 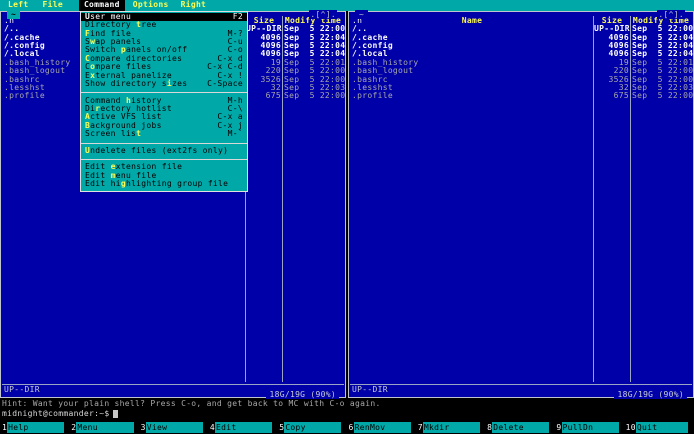 I want to click on menu-item-label: ree, so click(x=149, y=25).